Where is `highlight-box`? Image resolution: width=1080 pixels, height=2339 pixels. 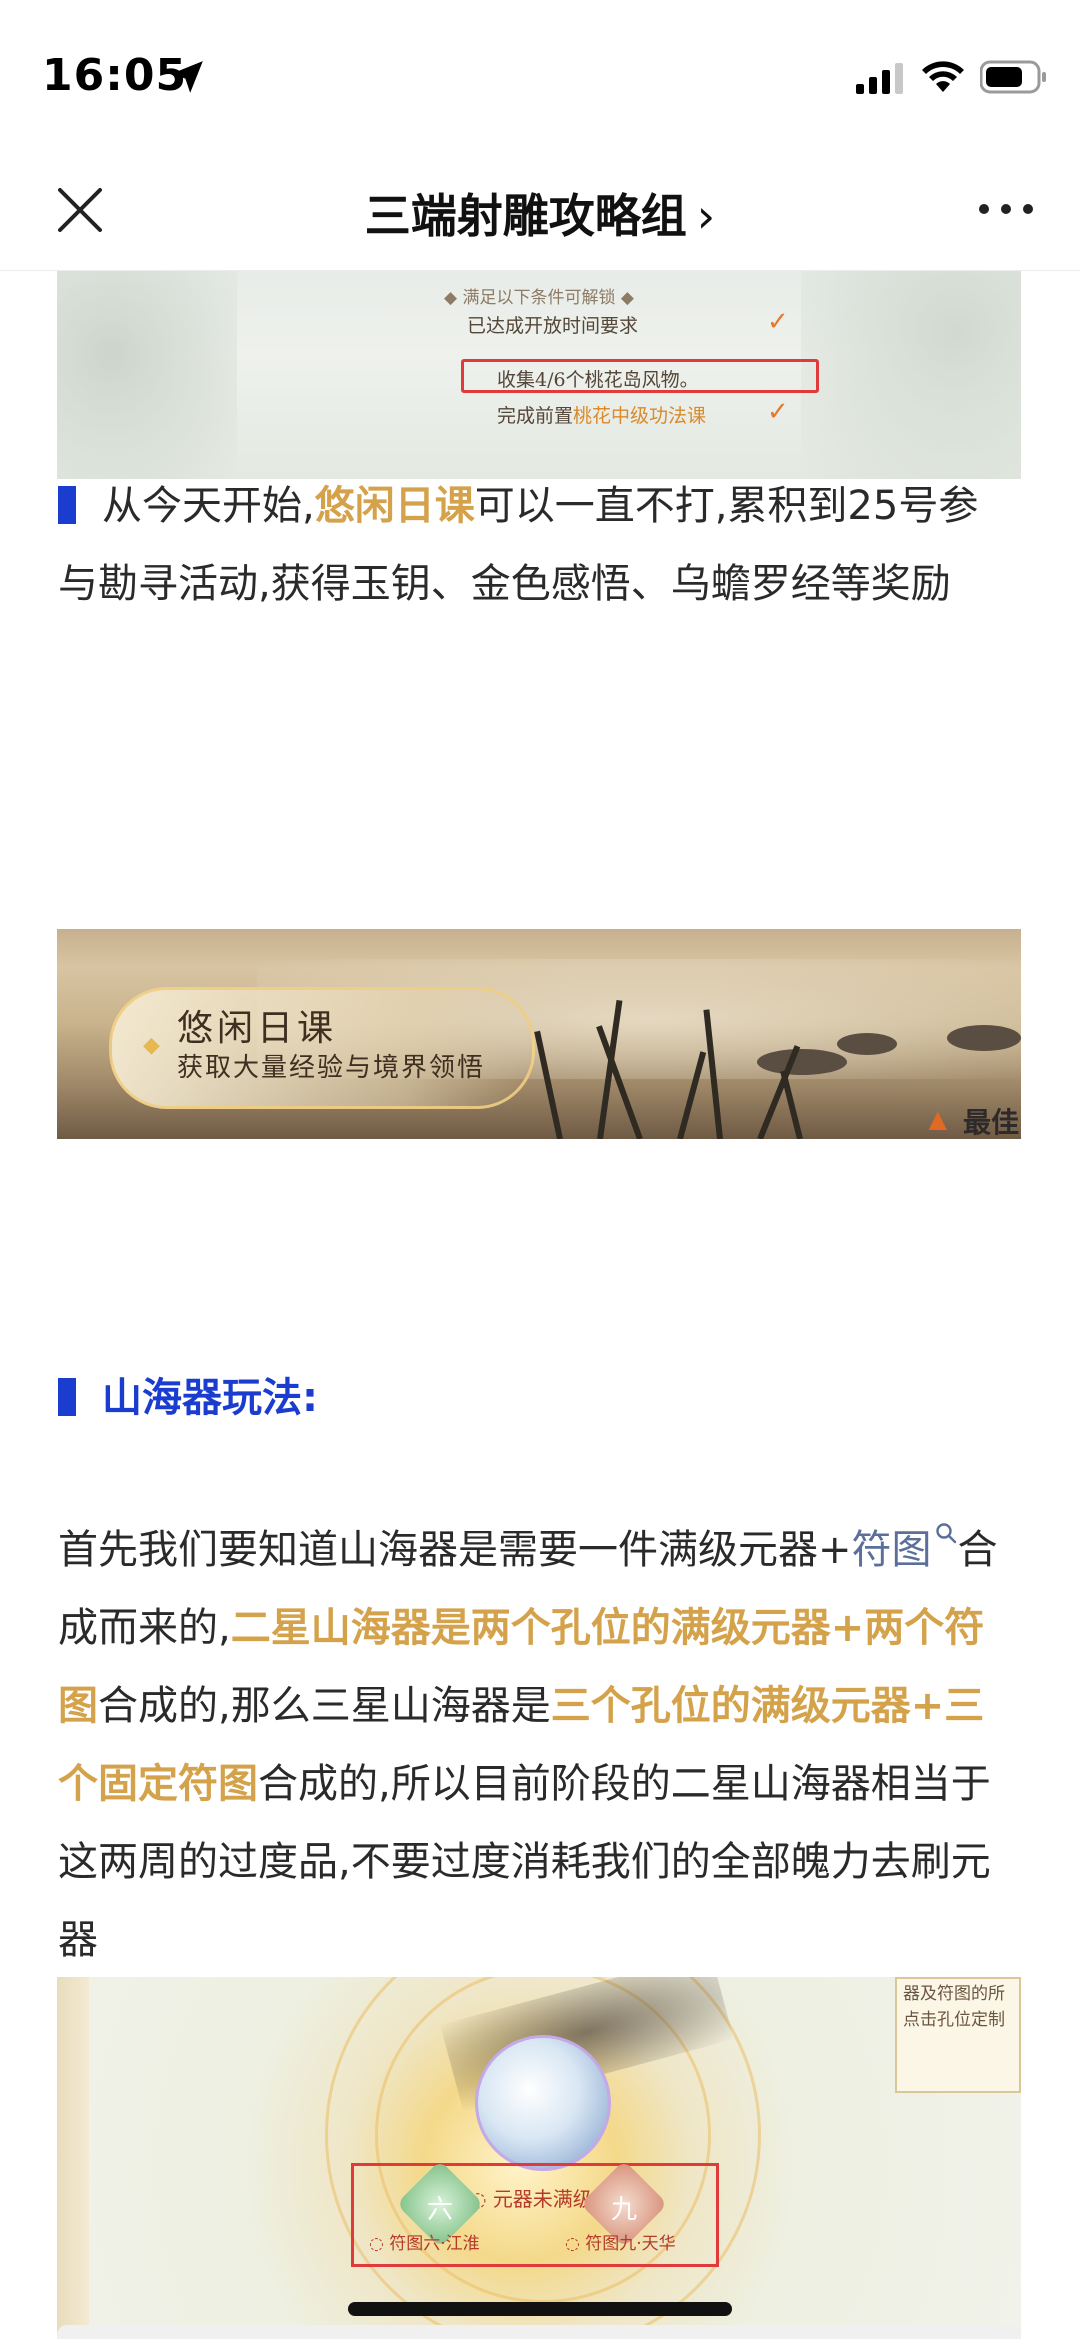 highlight-box is located at coordinates (640, 376).